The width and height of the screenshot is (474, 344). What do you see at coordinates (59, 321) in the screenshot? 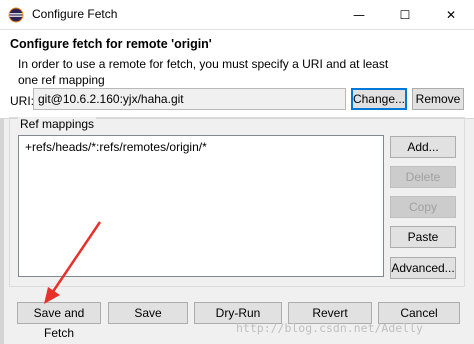
I see `save-and-fetch-button: Save and Fetch` at bounding box center [59, 321].